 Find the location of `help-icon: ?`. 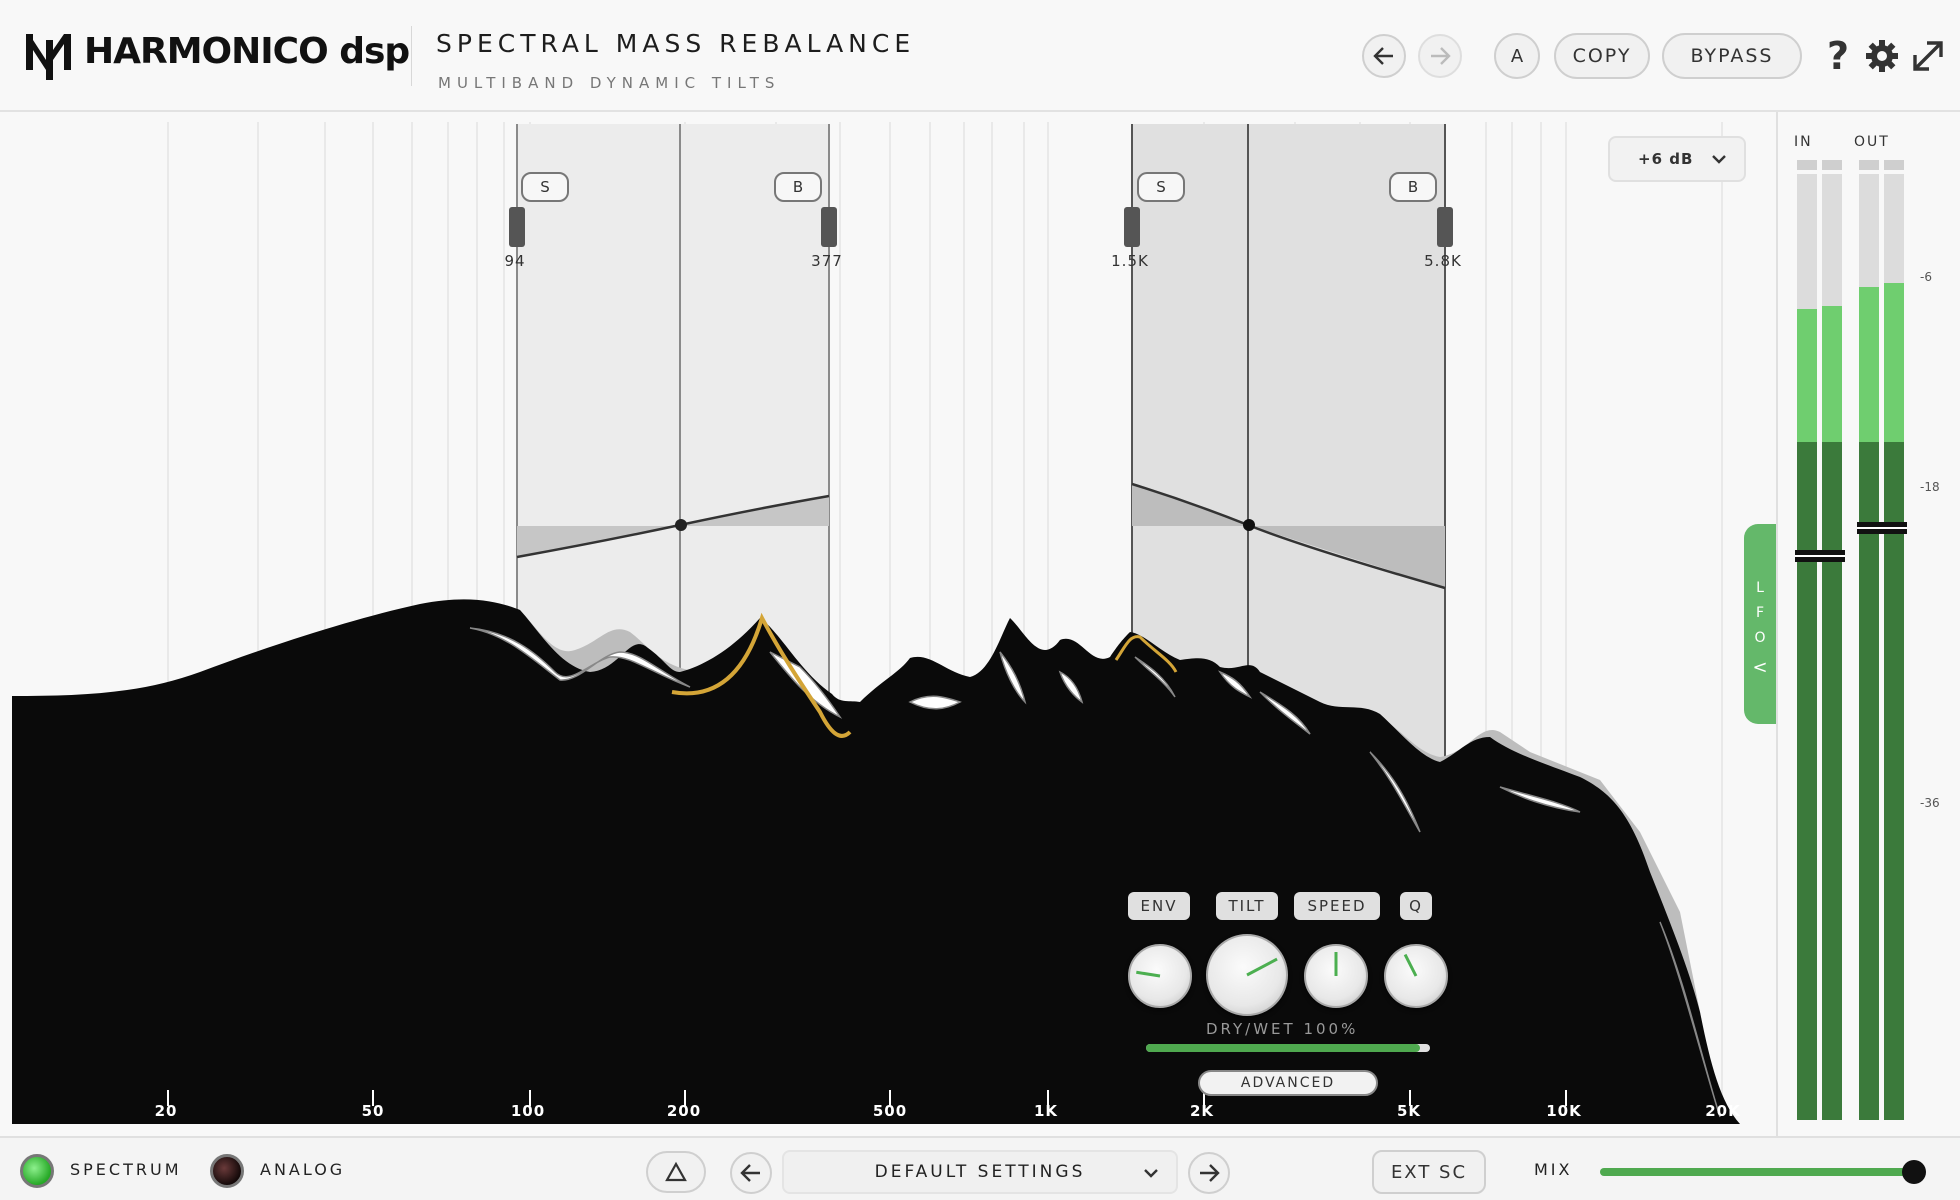

help-icon: ? is located at coordinates (1838, 56).